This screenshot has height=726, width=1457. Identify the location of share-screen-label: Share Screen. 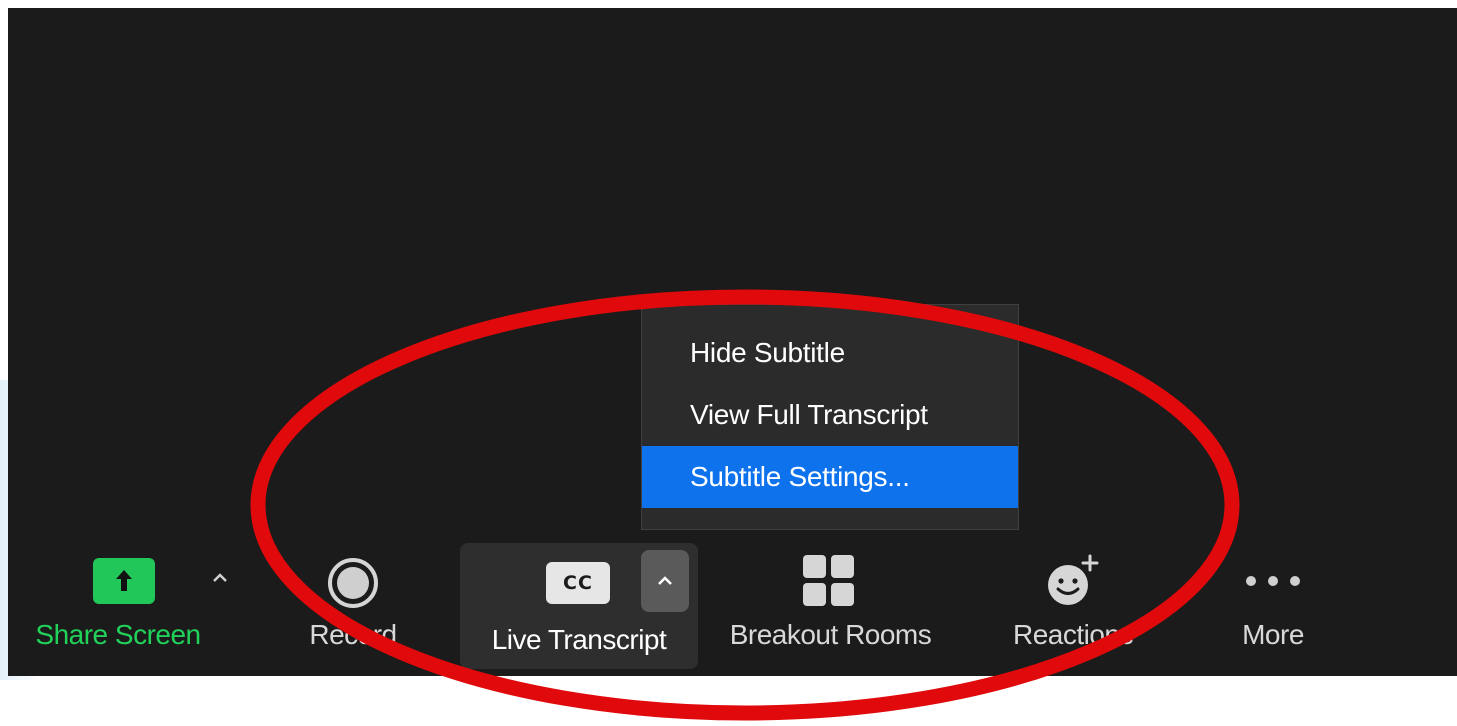
(118, 634).